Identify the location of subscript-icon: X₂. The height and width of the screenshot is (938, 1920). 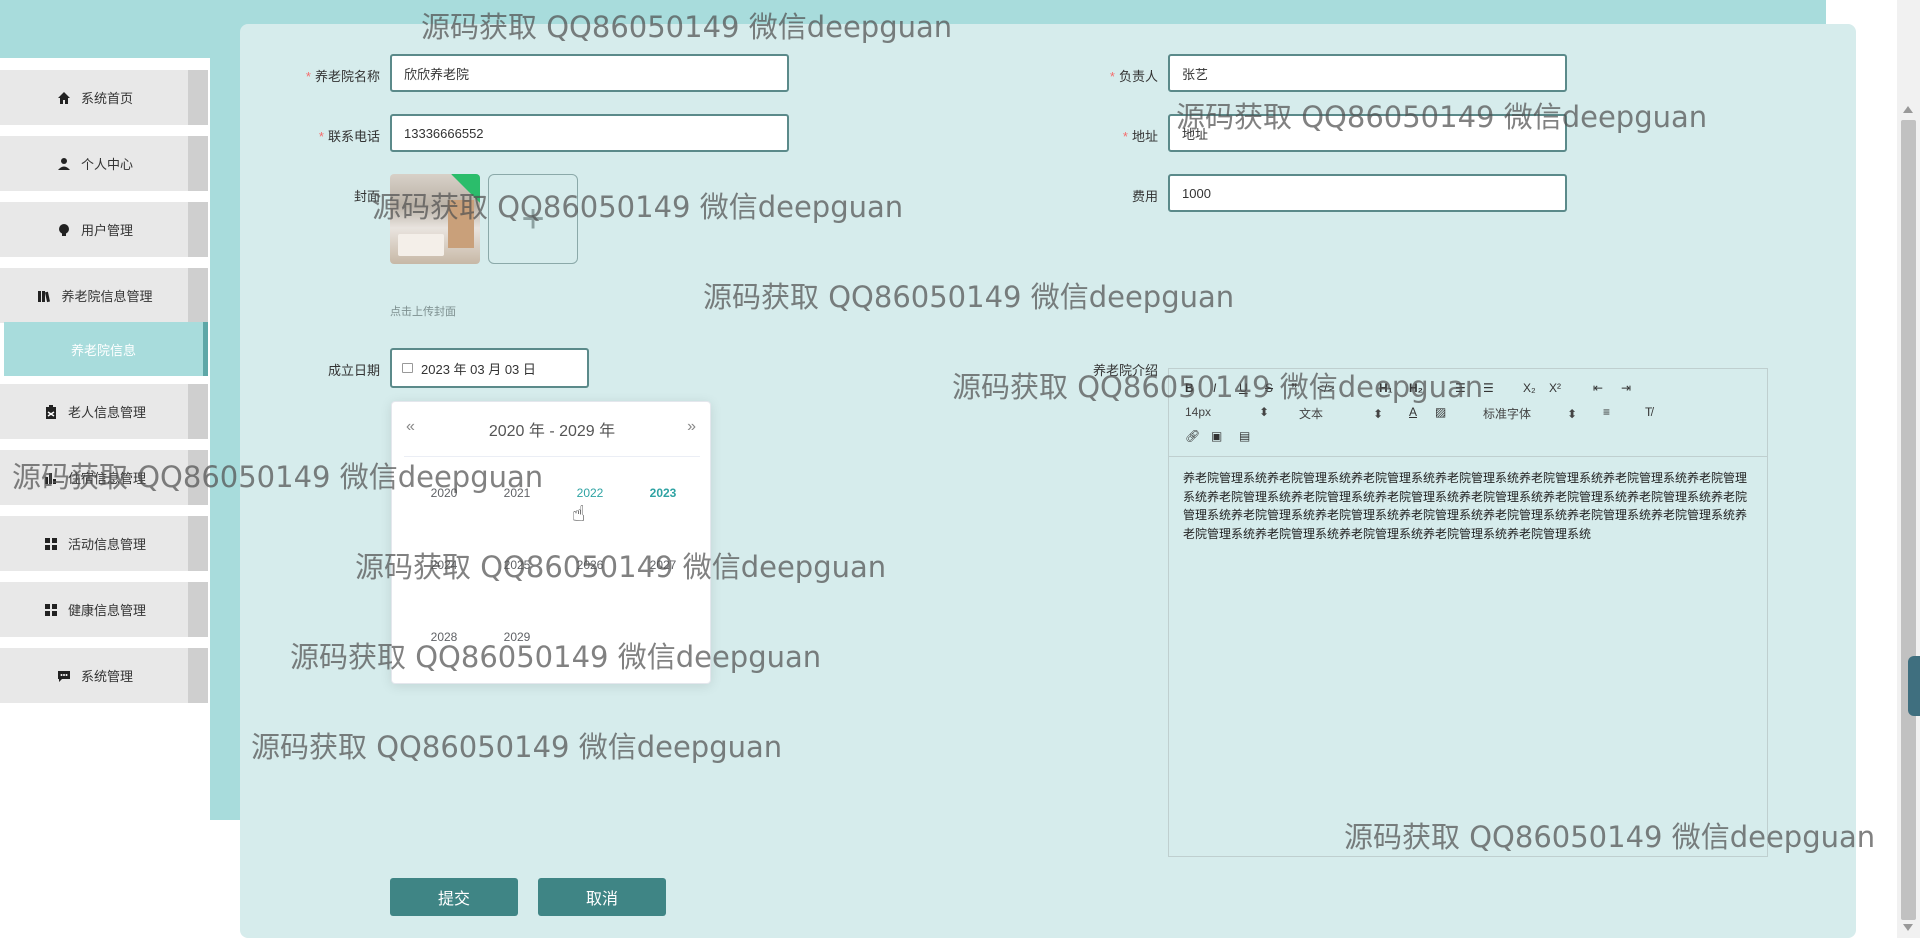
(1529, 388).